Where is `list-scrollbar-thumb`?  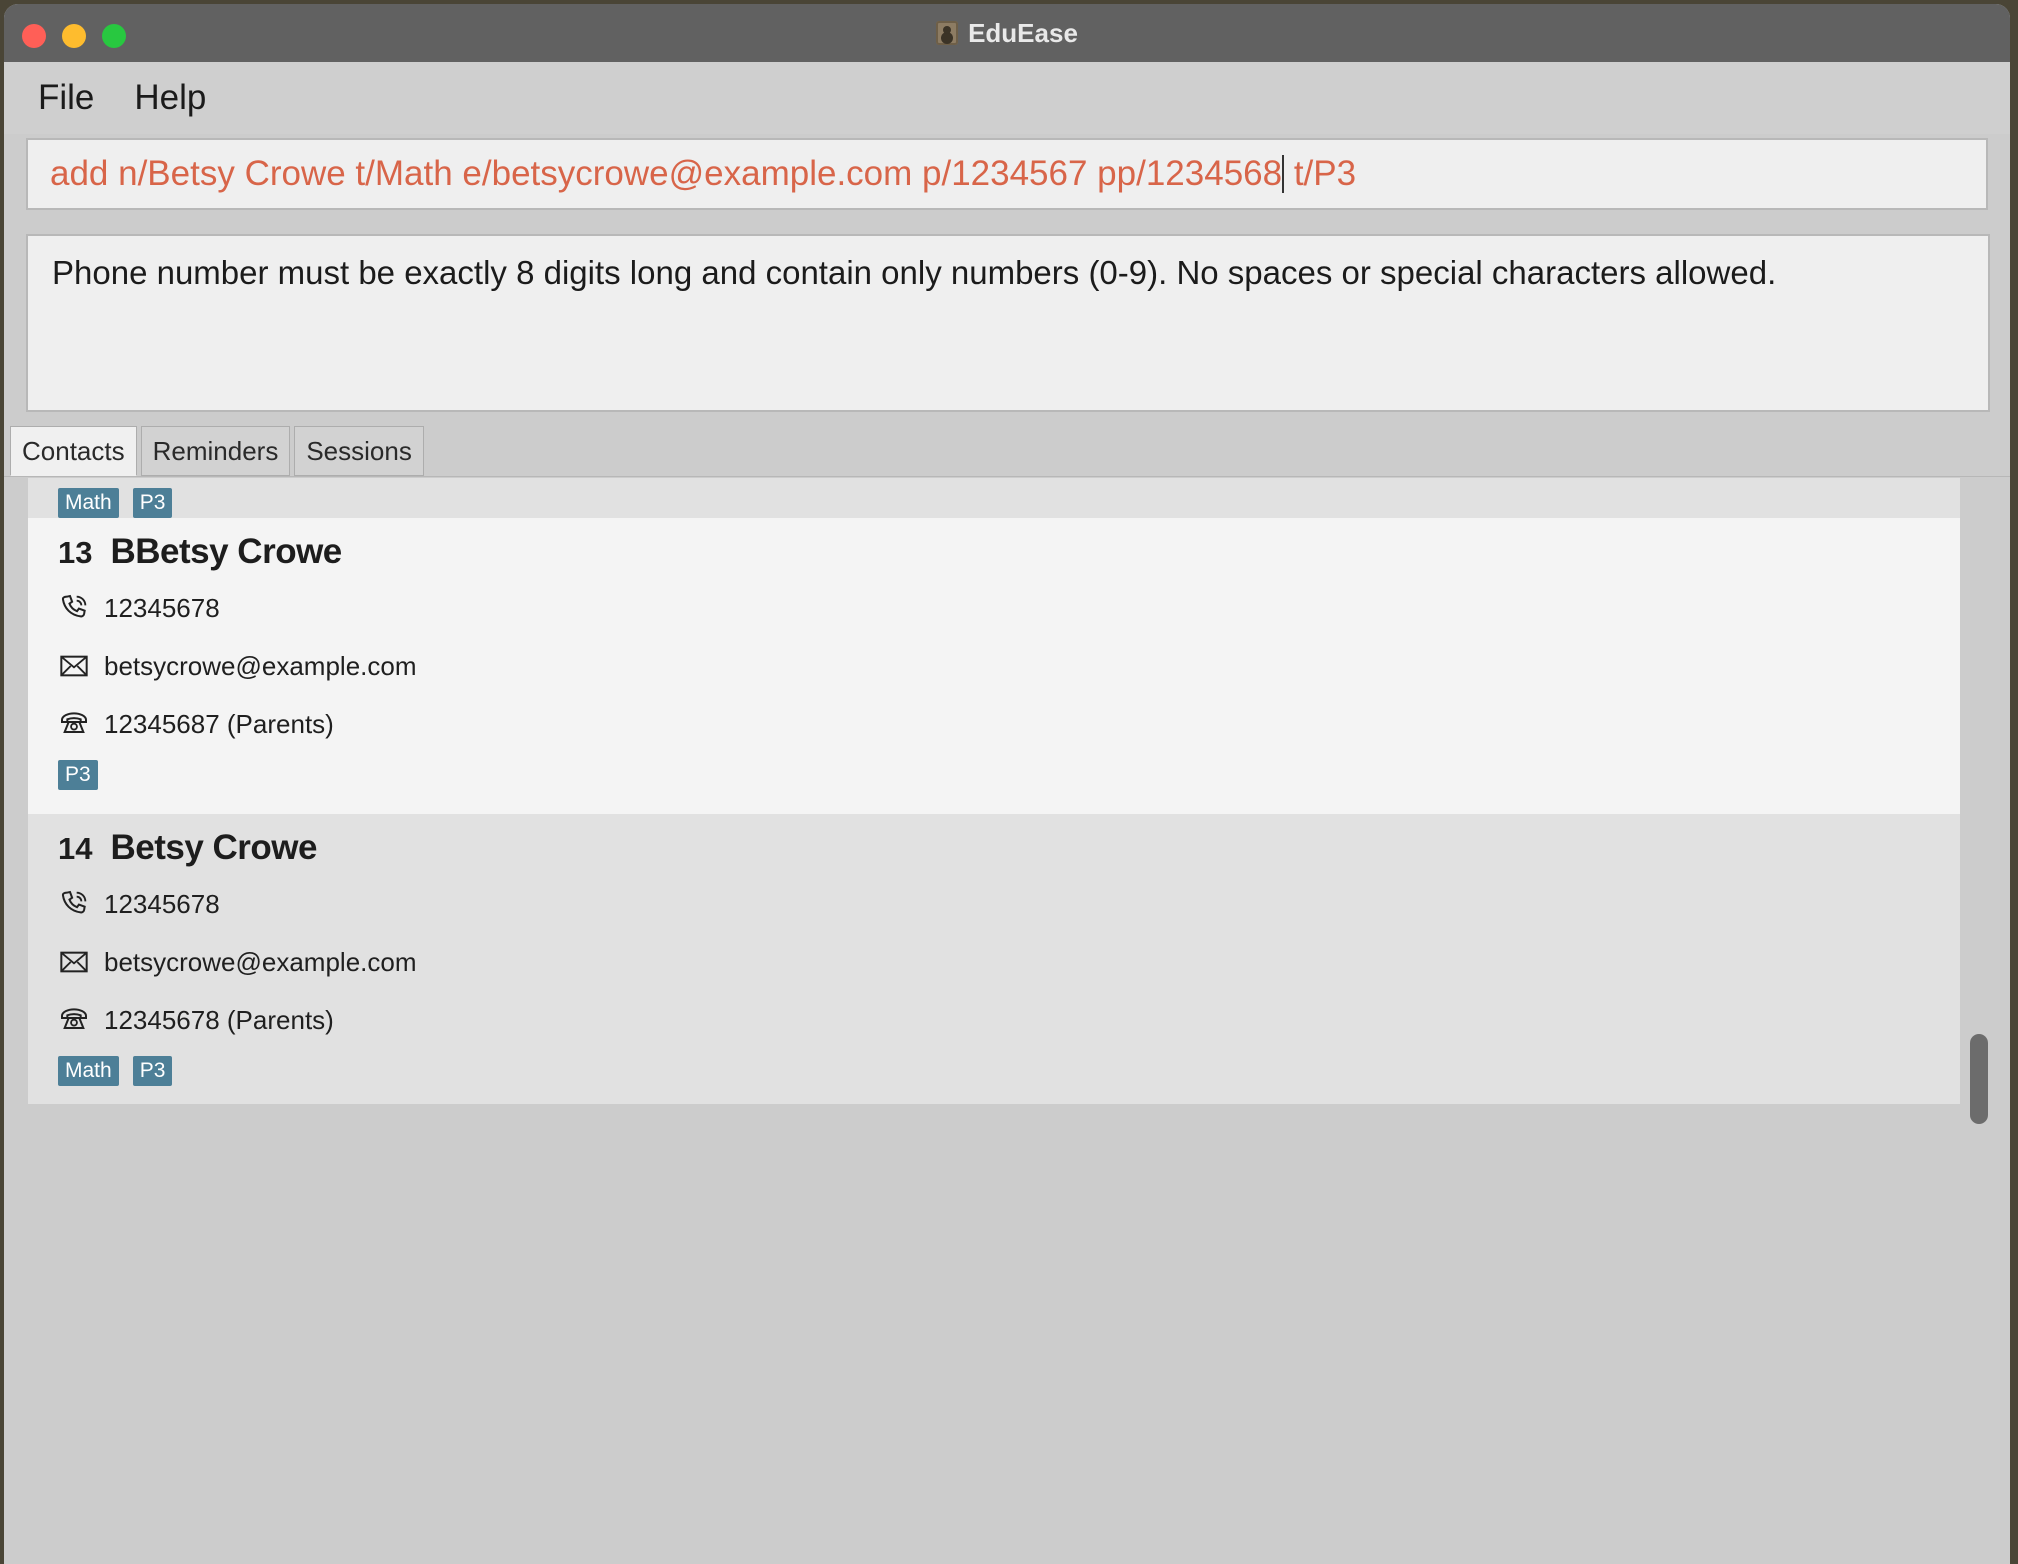 list-scrollbar-thumb is located at coordinates (1979, 1079).